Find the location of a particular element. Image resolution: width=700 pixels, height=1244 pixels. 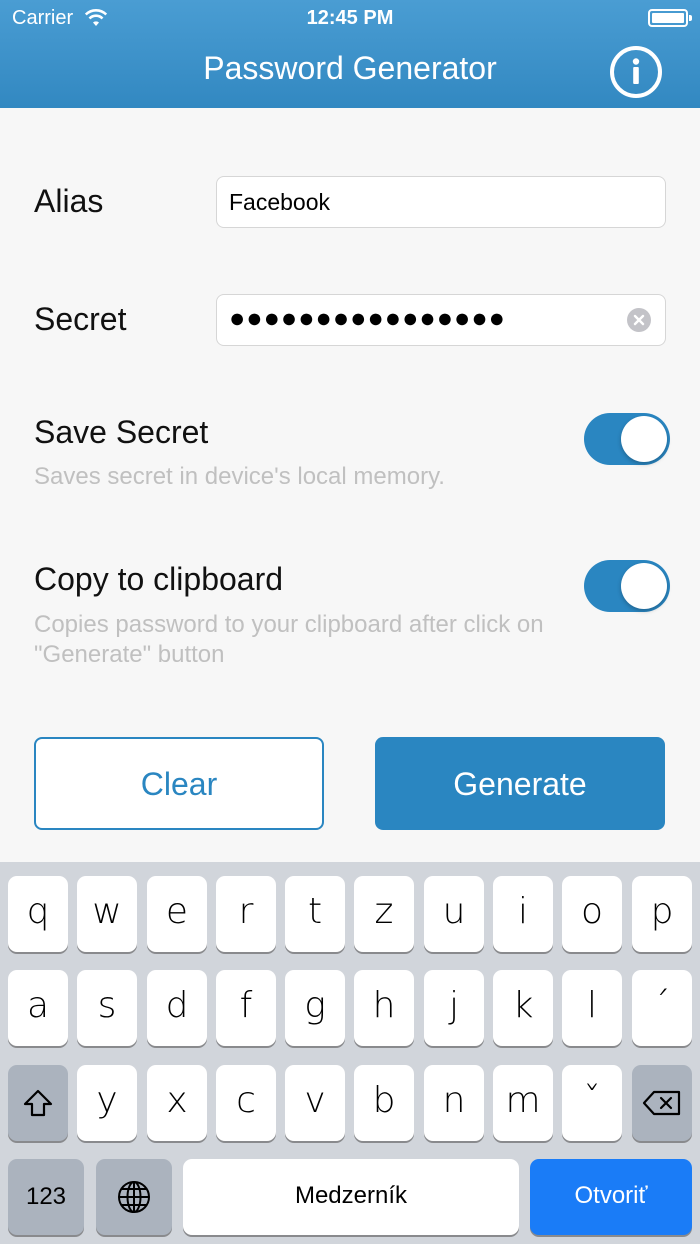

secret-label: Secret is located at coordinates (80, 319).